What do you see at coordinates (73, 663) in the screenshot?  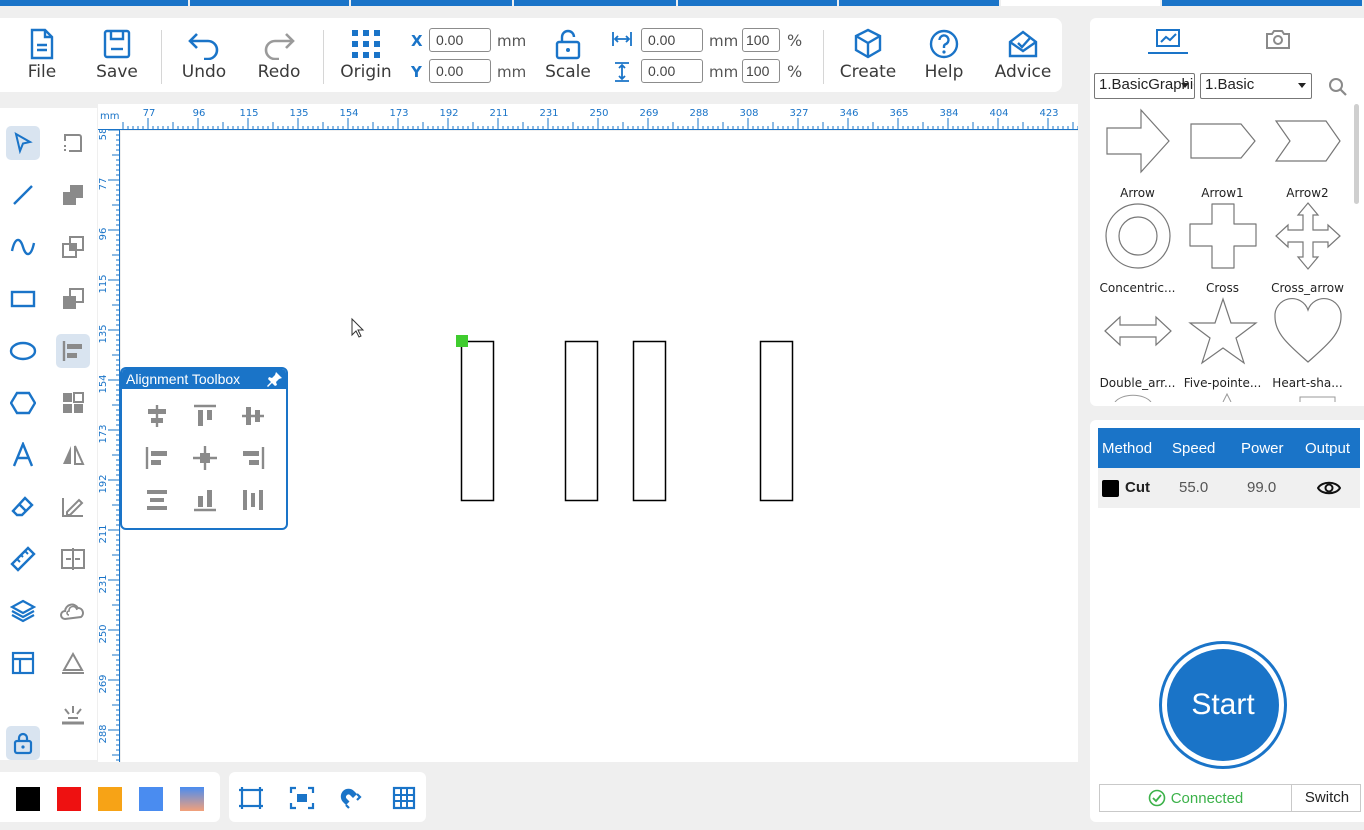 I see `pen-tool` at bounding box center [73, 663].